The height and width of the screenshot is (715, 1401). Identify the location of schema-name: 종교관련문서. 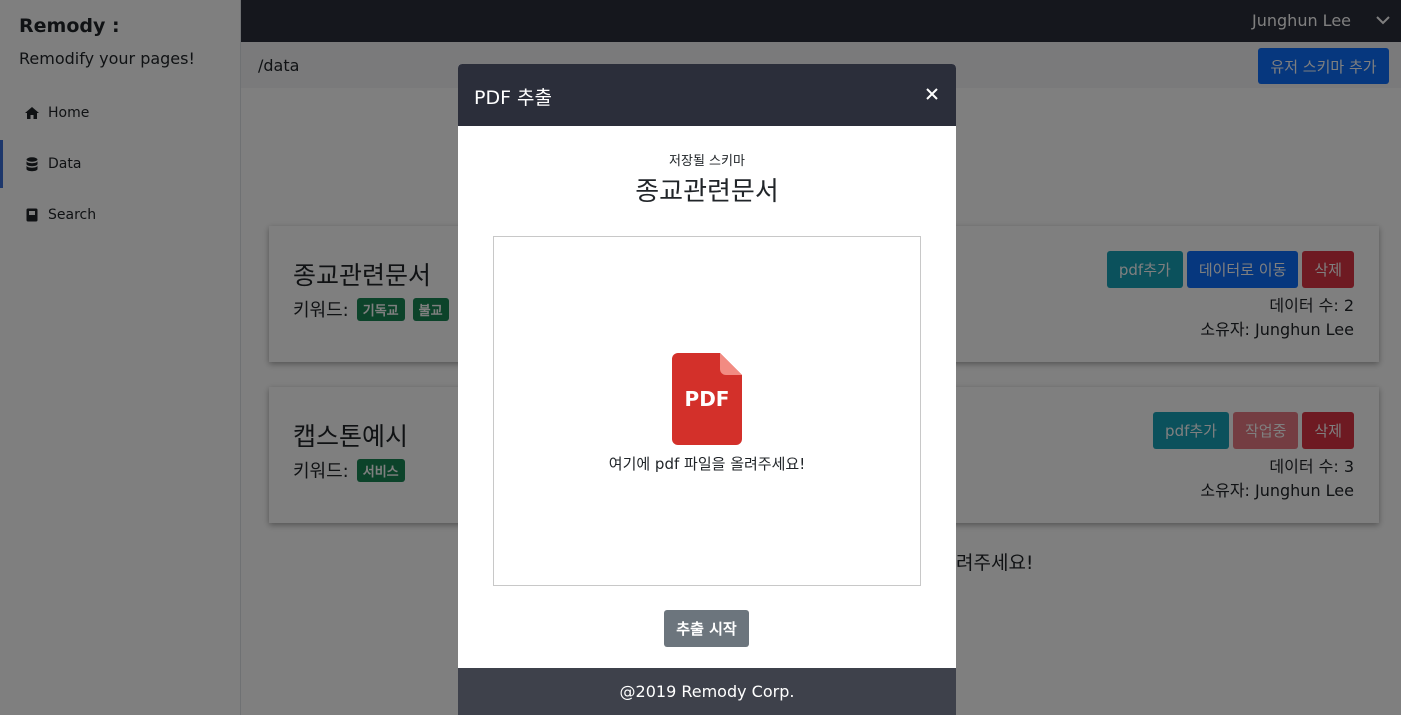
(707, 192).